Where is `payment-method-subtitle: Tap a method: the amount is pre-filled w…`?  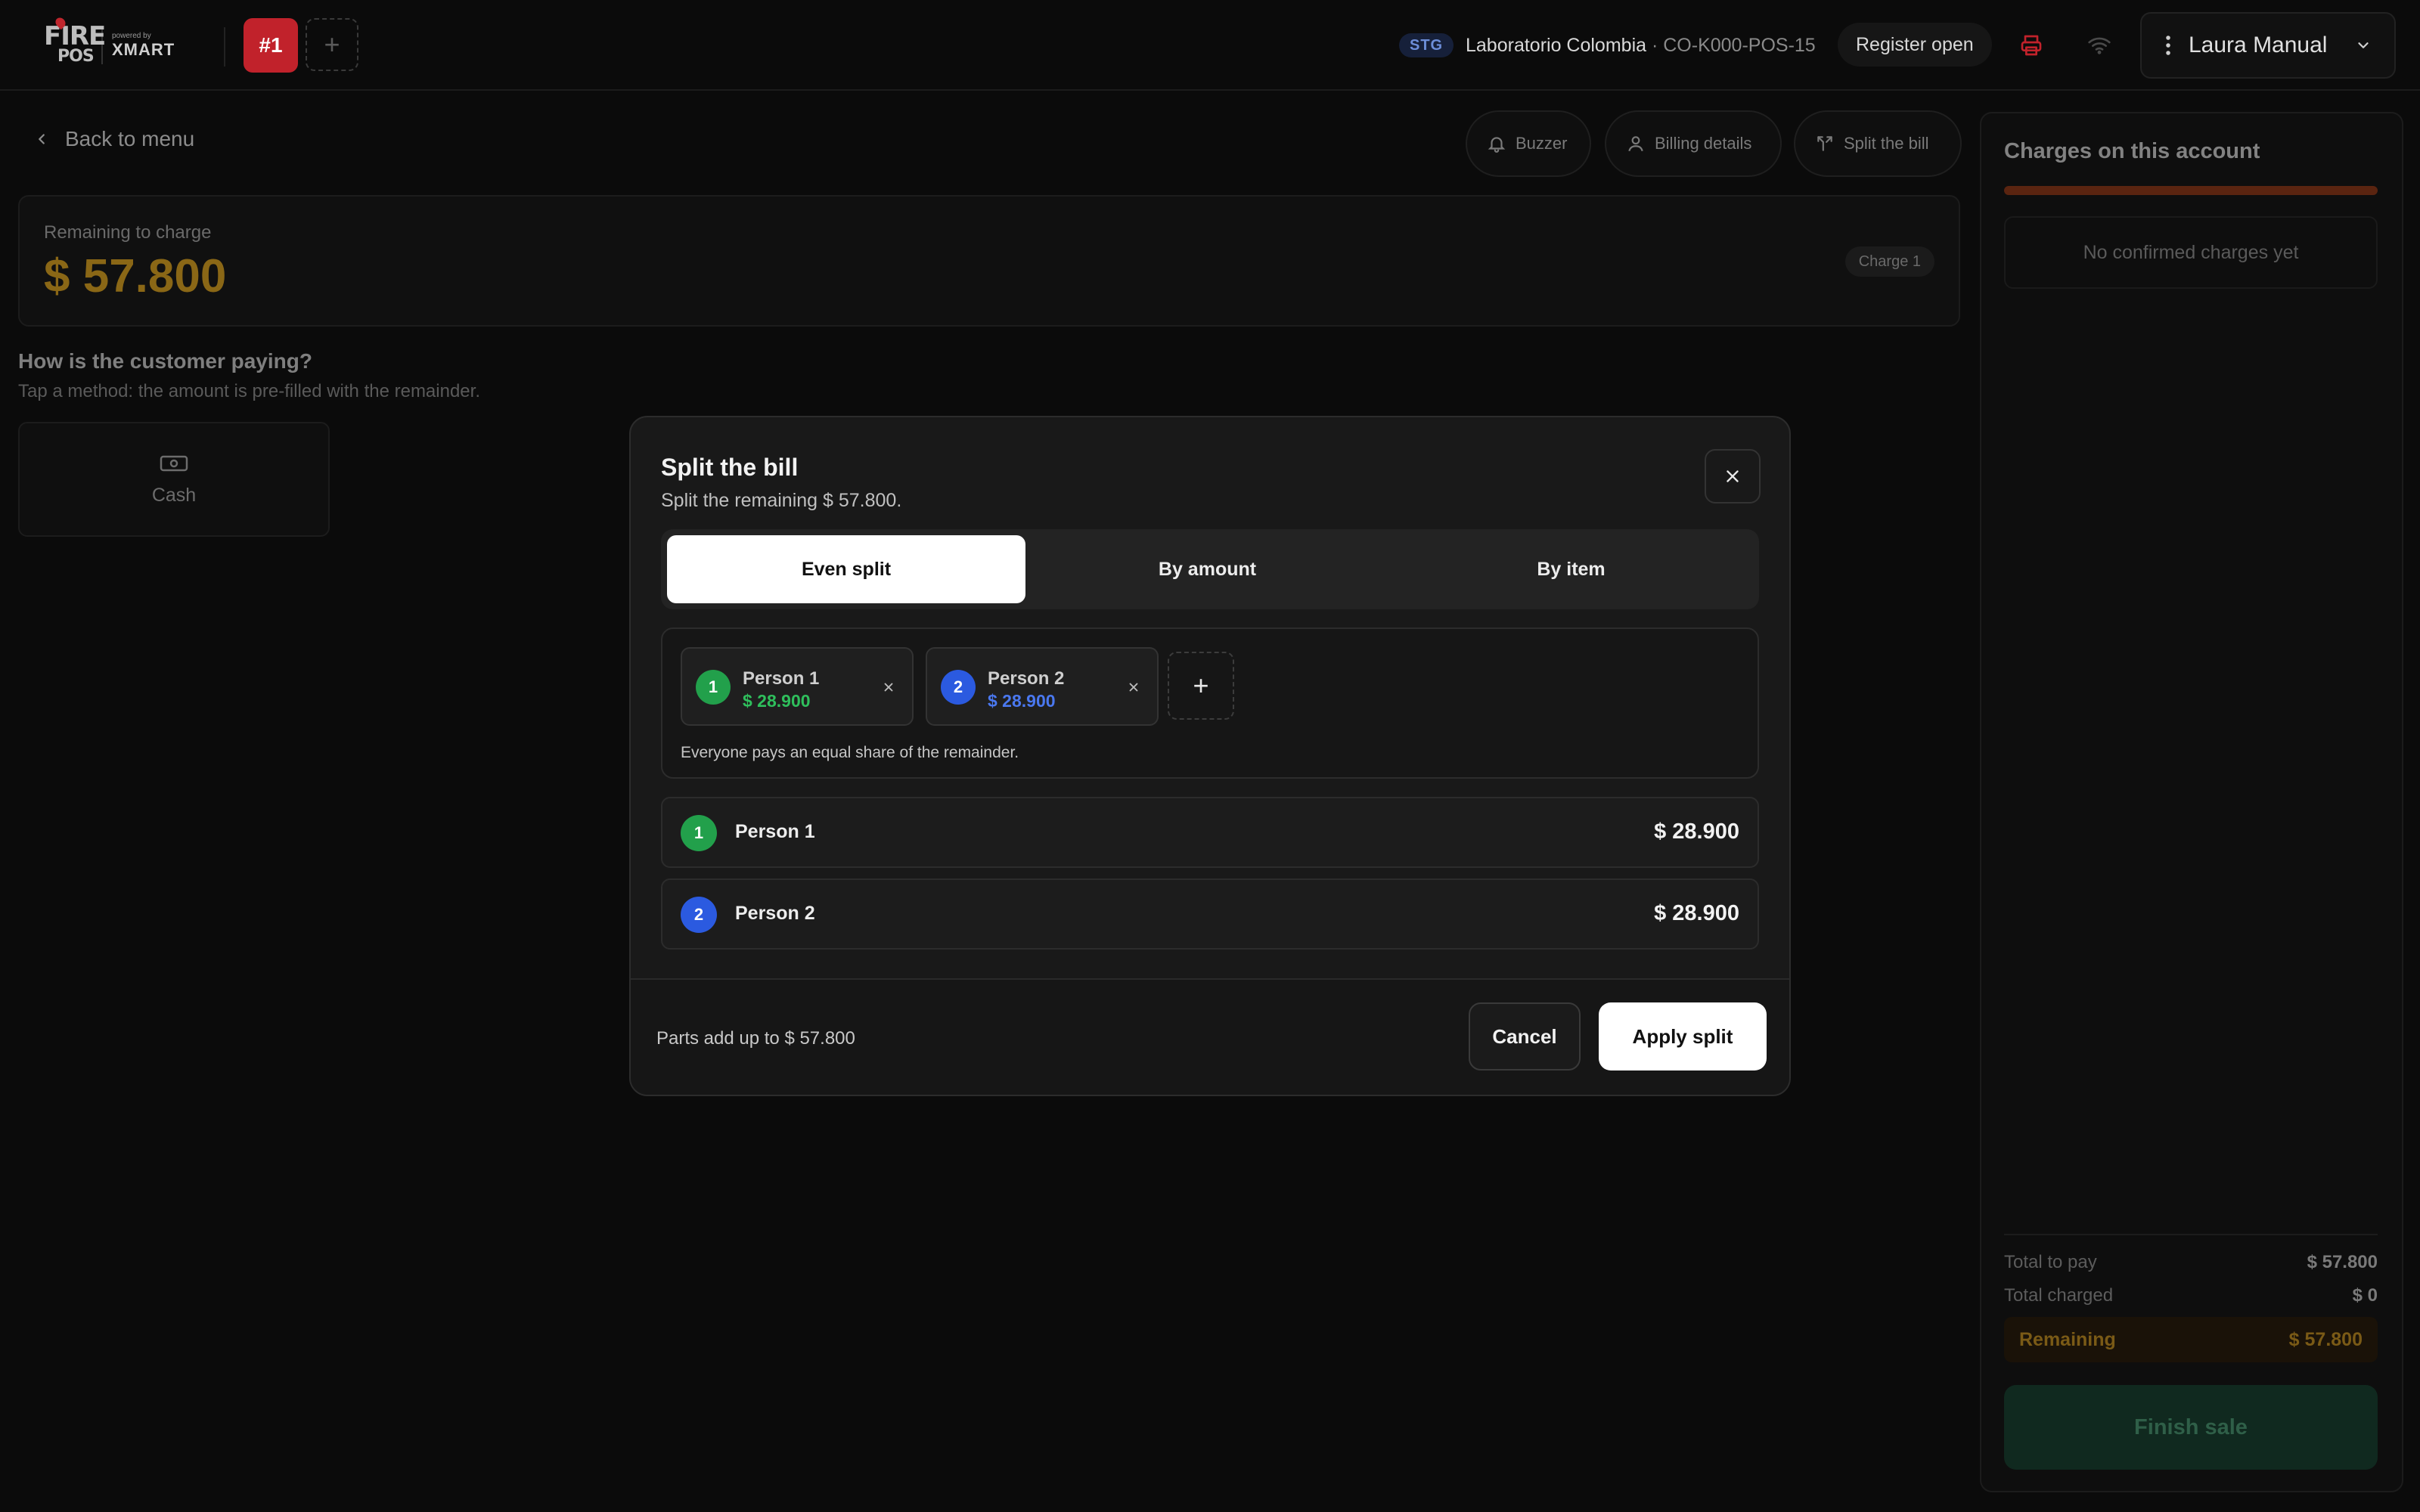
payment-method-subtitle: Tap a method: the amount is pre-filled w… is located at coordinates (249, 391).